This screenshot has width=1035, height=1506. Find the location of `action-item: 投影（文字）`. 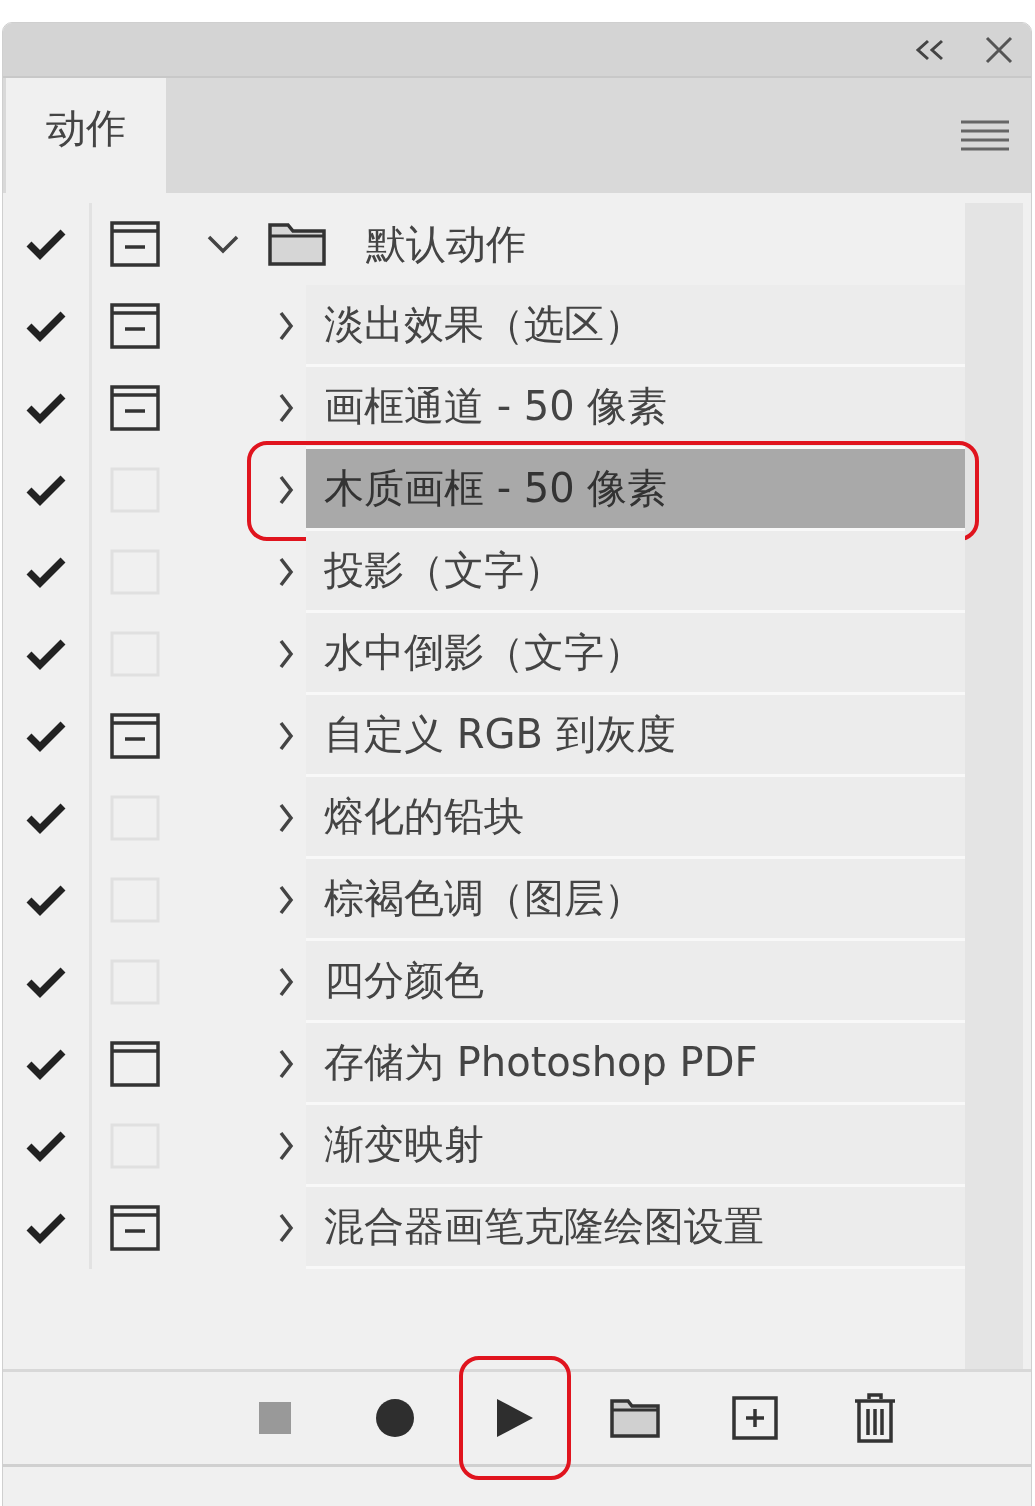

action-item: 投影（文字） is located at coordinates (635, 572).